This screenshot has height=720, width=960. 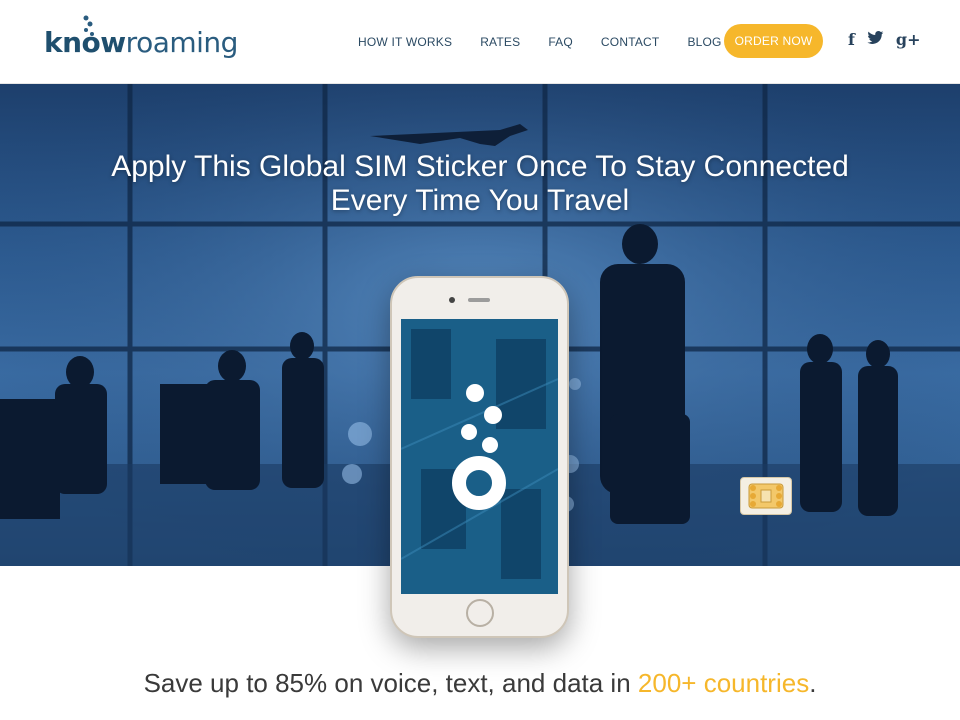 I want to click on phone-image, so click(x=479, y=457).